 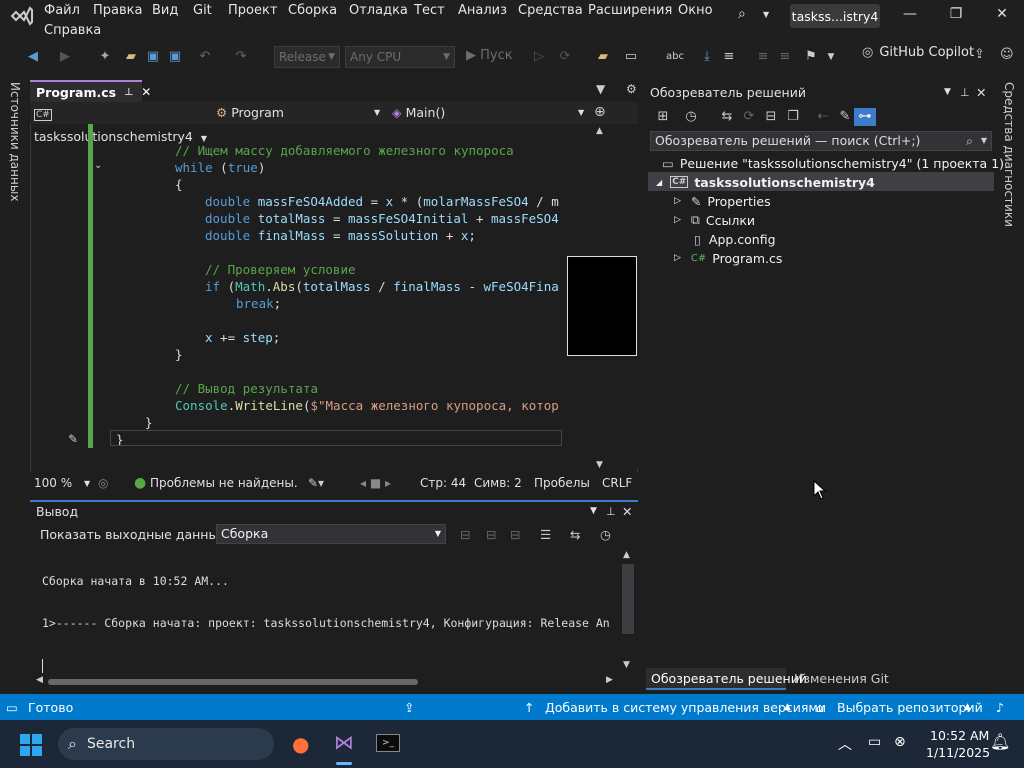 What do you see at coordinates (1000, 707) in the screenshot?
I see `notifications-icon: ♪` at bounding box center [1000, 707].